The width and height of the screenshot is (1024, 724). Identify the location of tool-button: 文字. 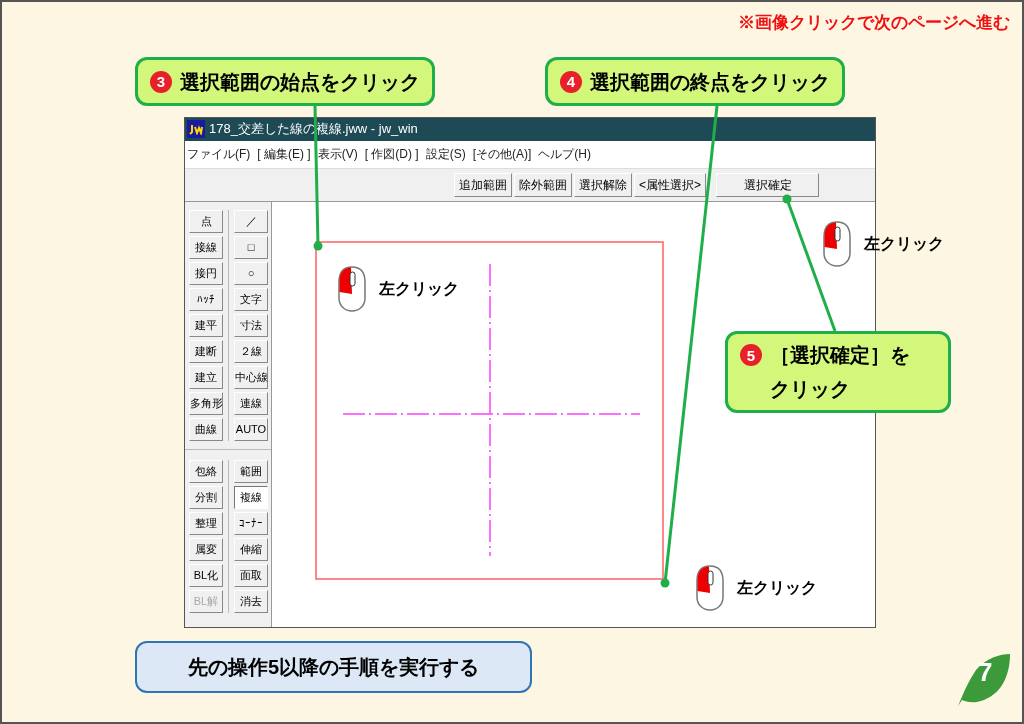
(251, 299).